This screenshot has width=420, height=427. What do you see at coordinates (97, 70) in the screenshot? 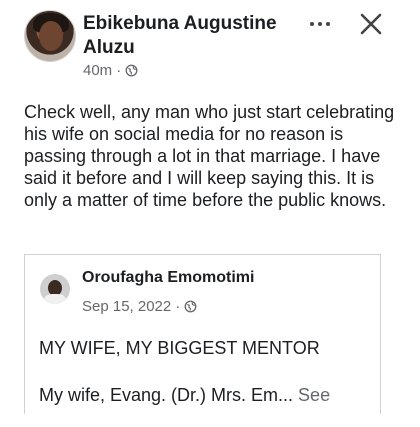
I see `post-time: 40m` at bounding box center [97, 70].